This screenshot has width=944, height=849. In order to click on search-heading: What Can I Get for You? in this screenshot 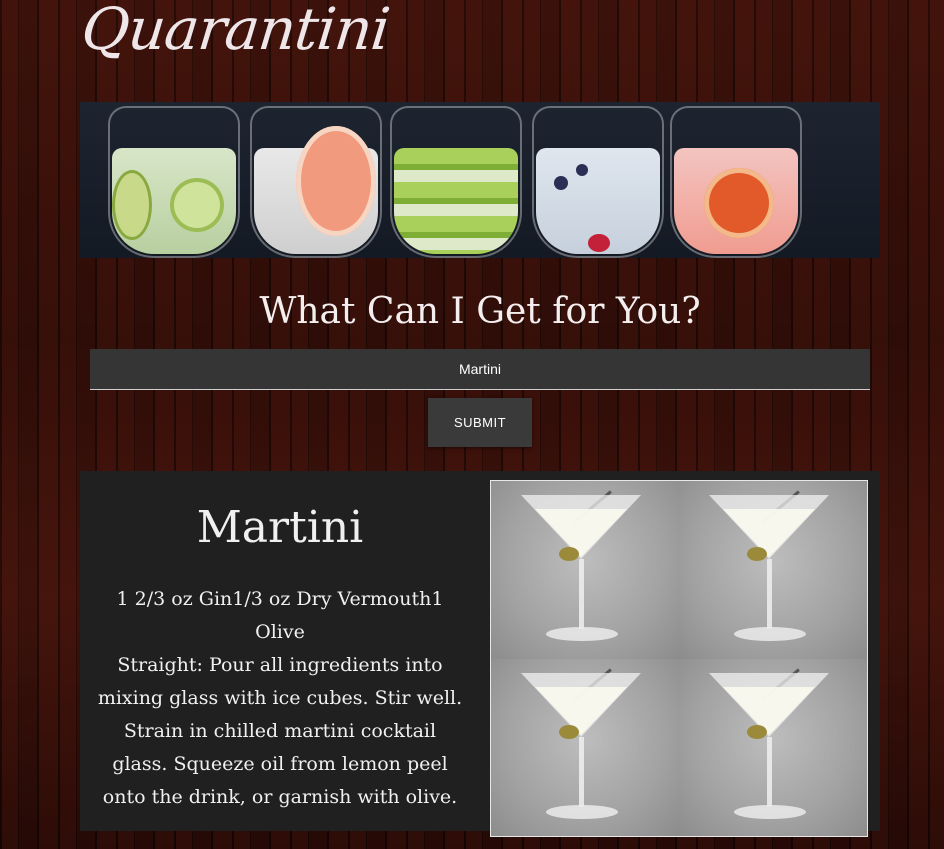, I will do `click(480, 311)`.